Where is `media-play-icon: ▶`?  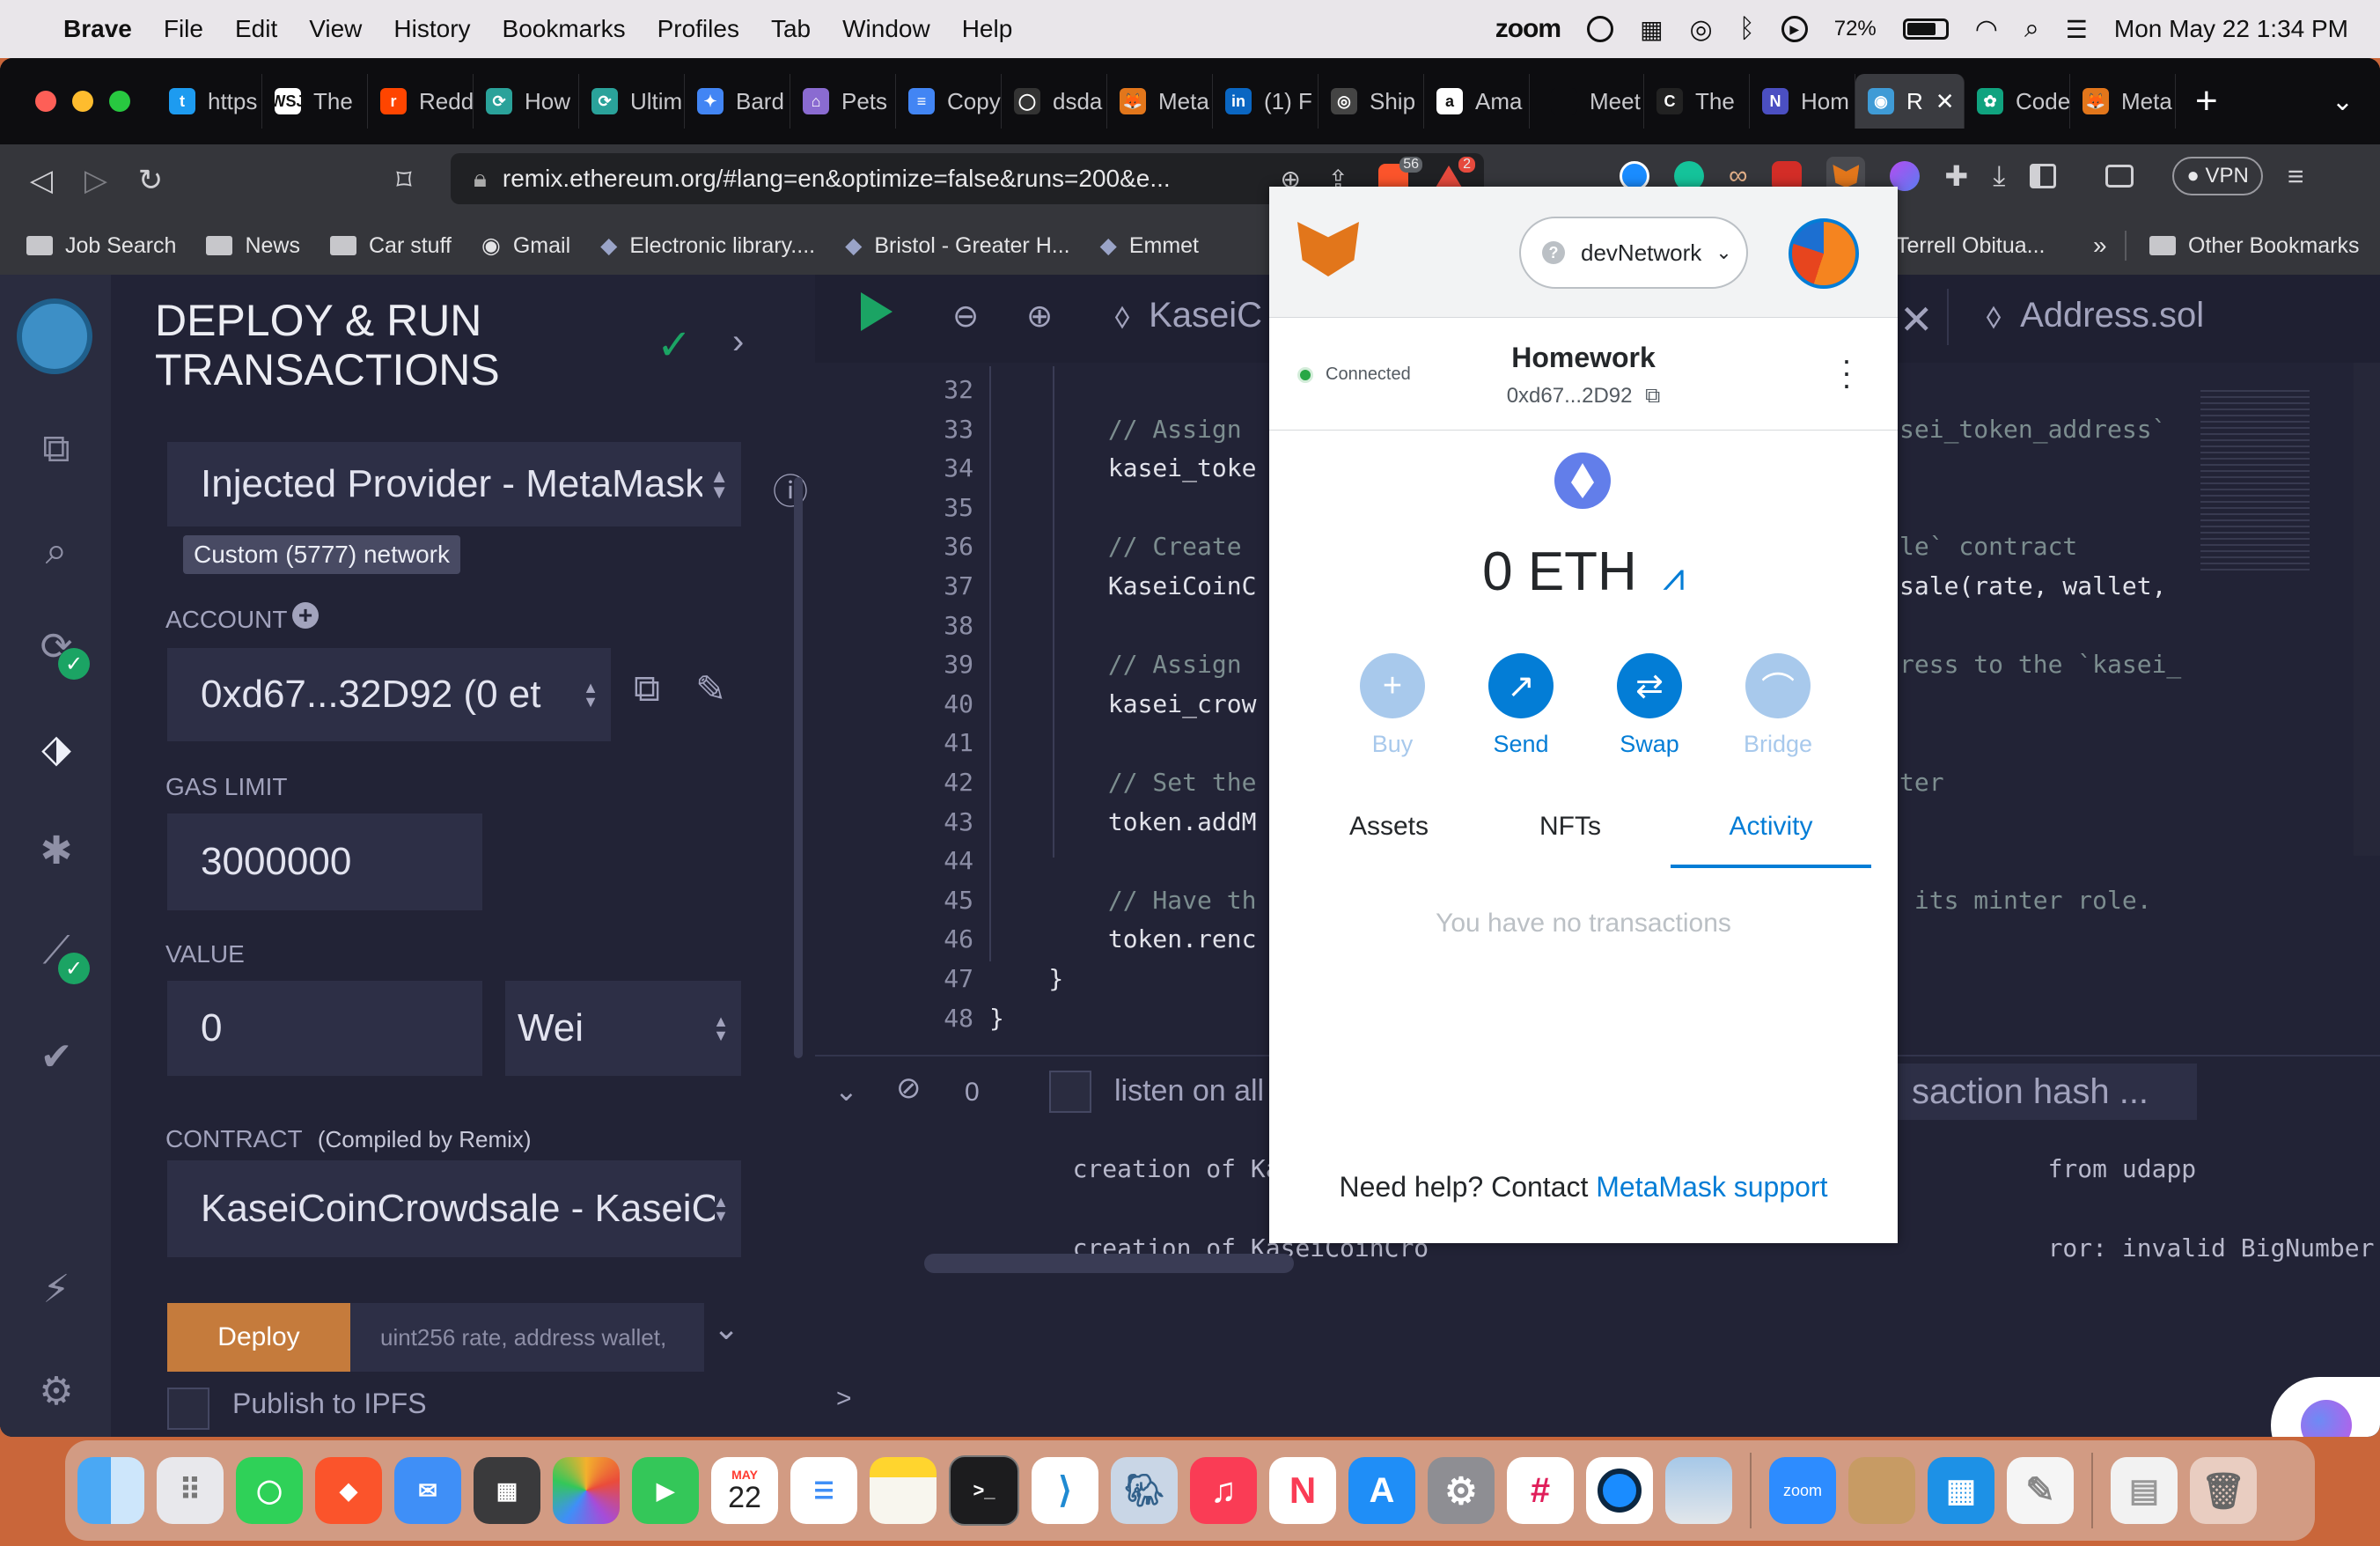
media-play-icon: ▶ is located at coordinates (1794, 29).